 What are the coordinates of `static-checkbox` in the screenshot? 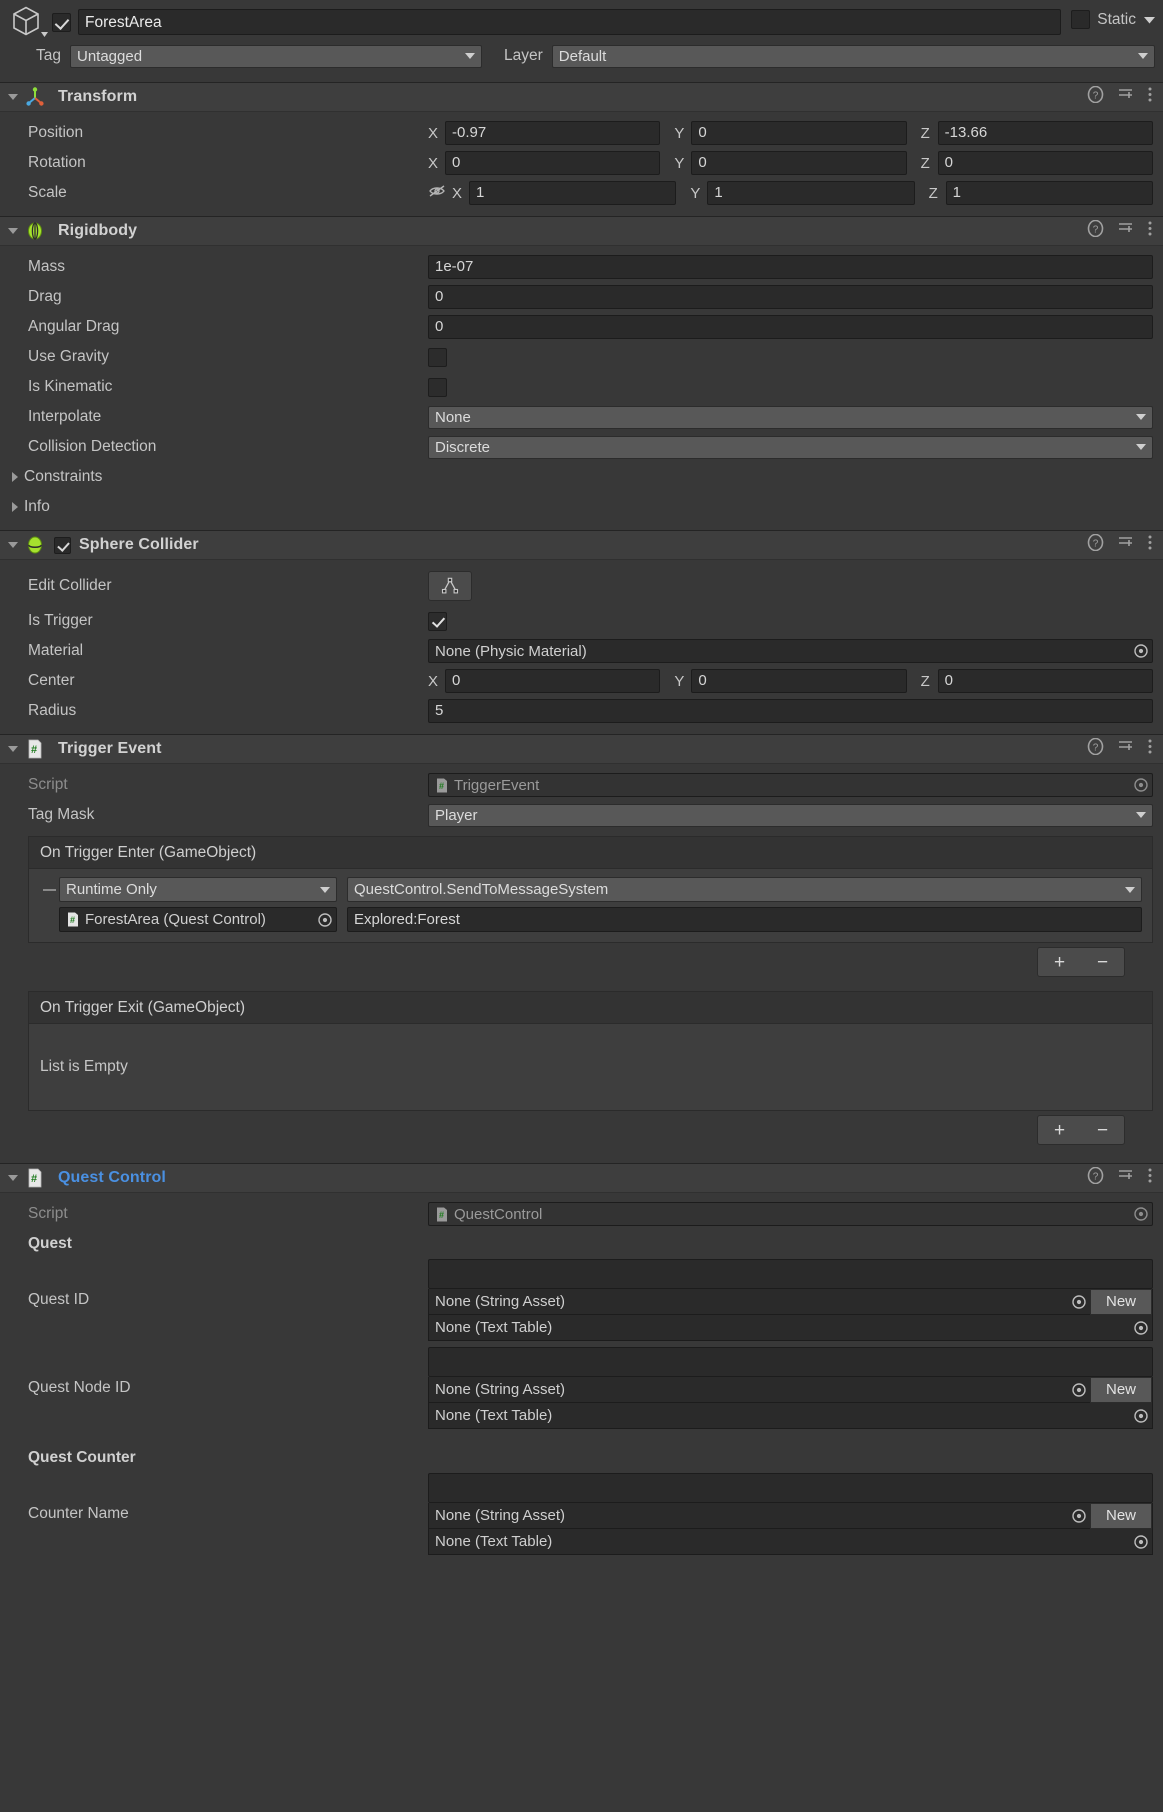 It's located at (1081, 19).